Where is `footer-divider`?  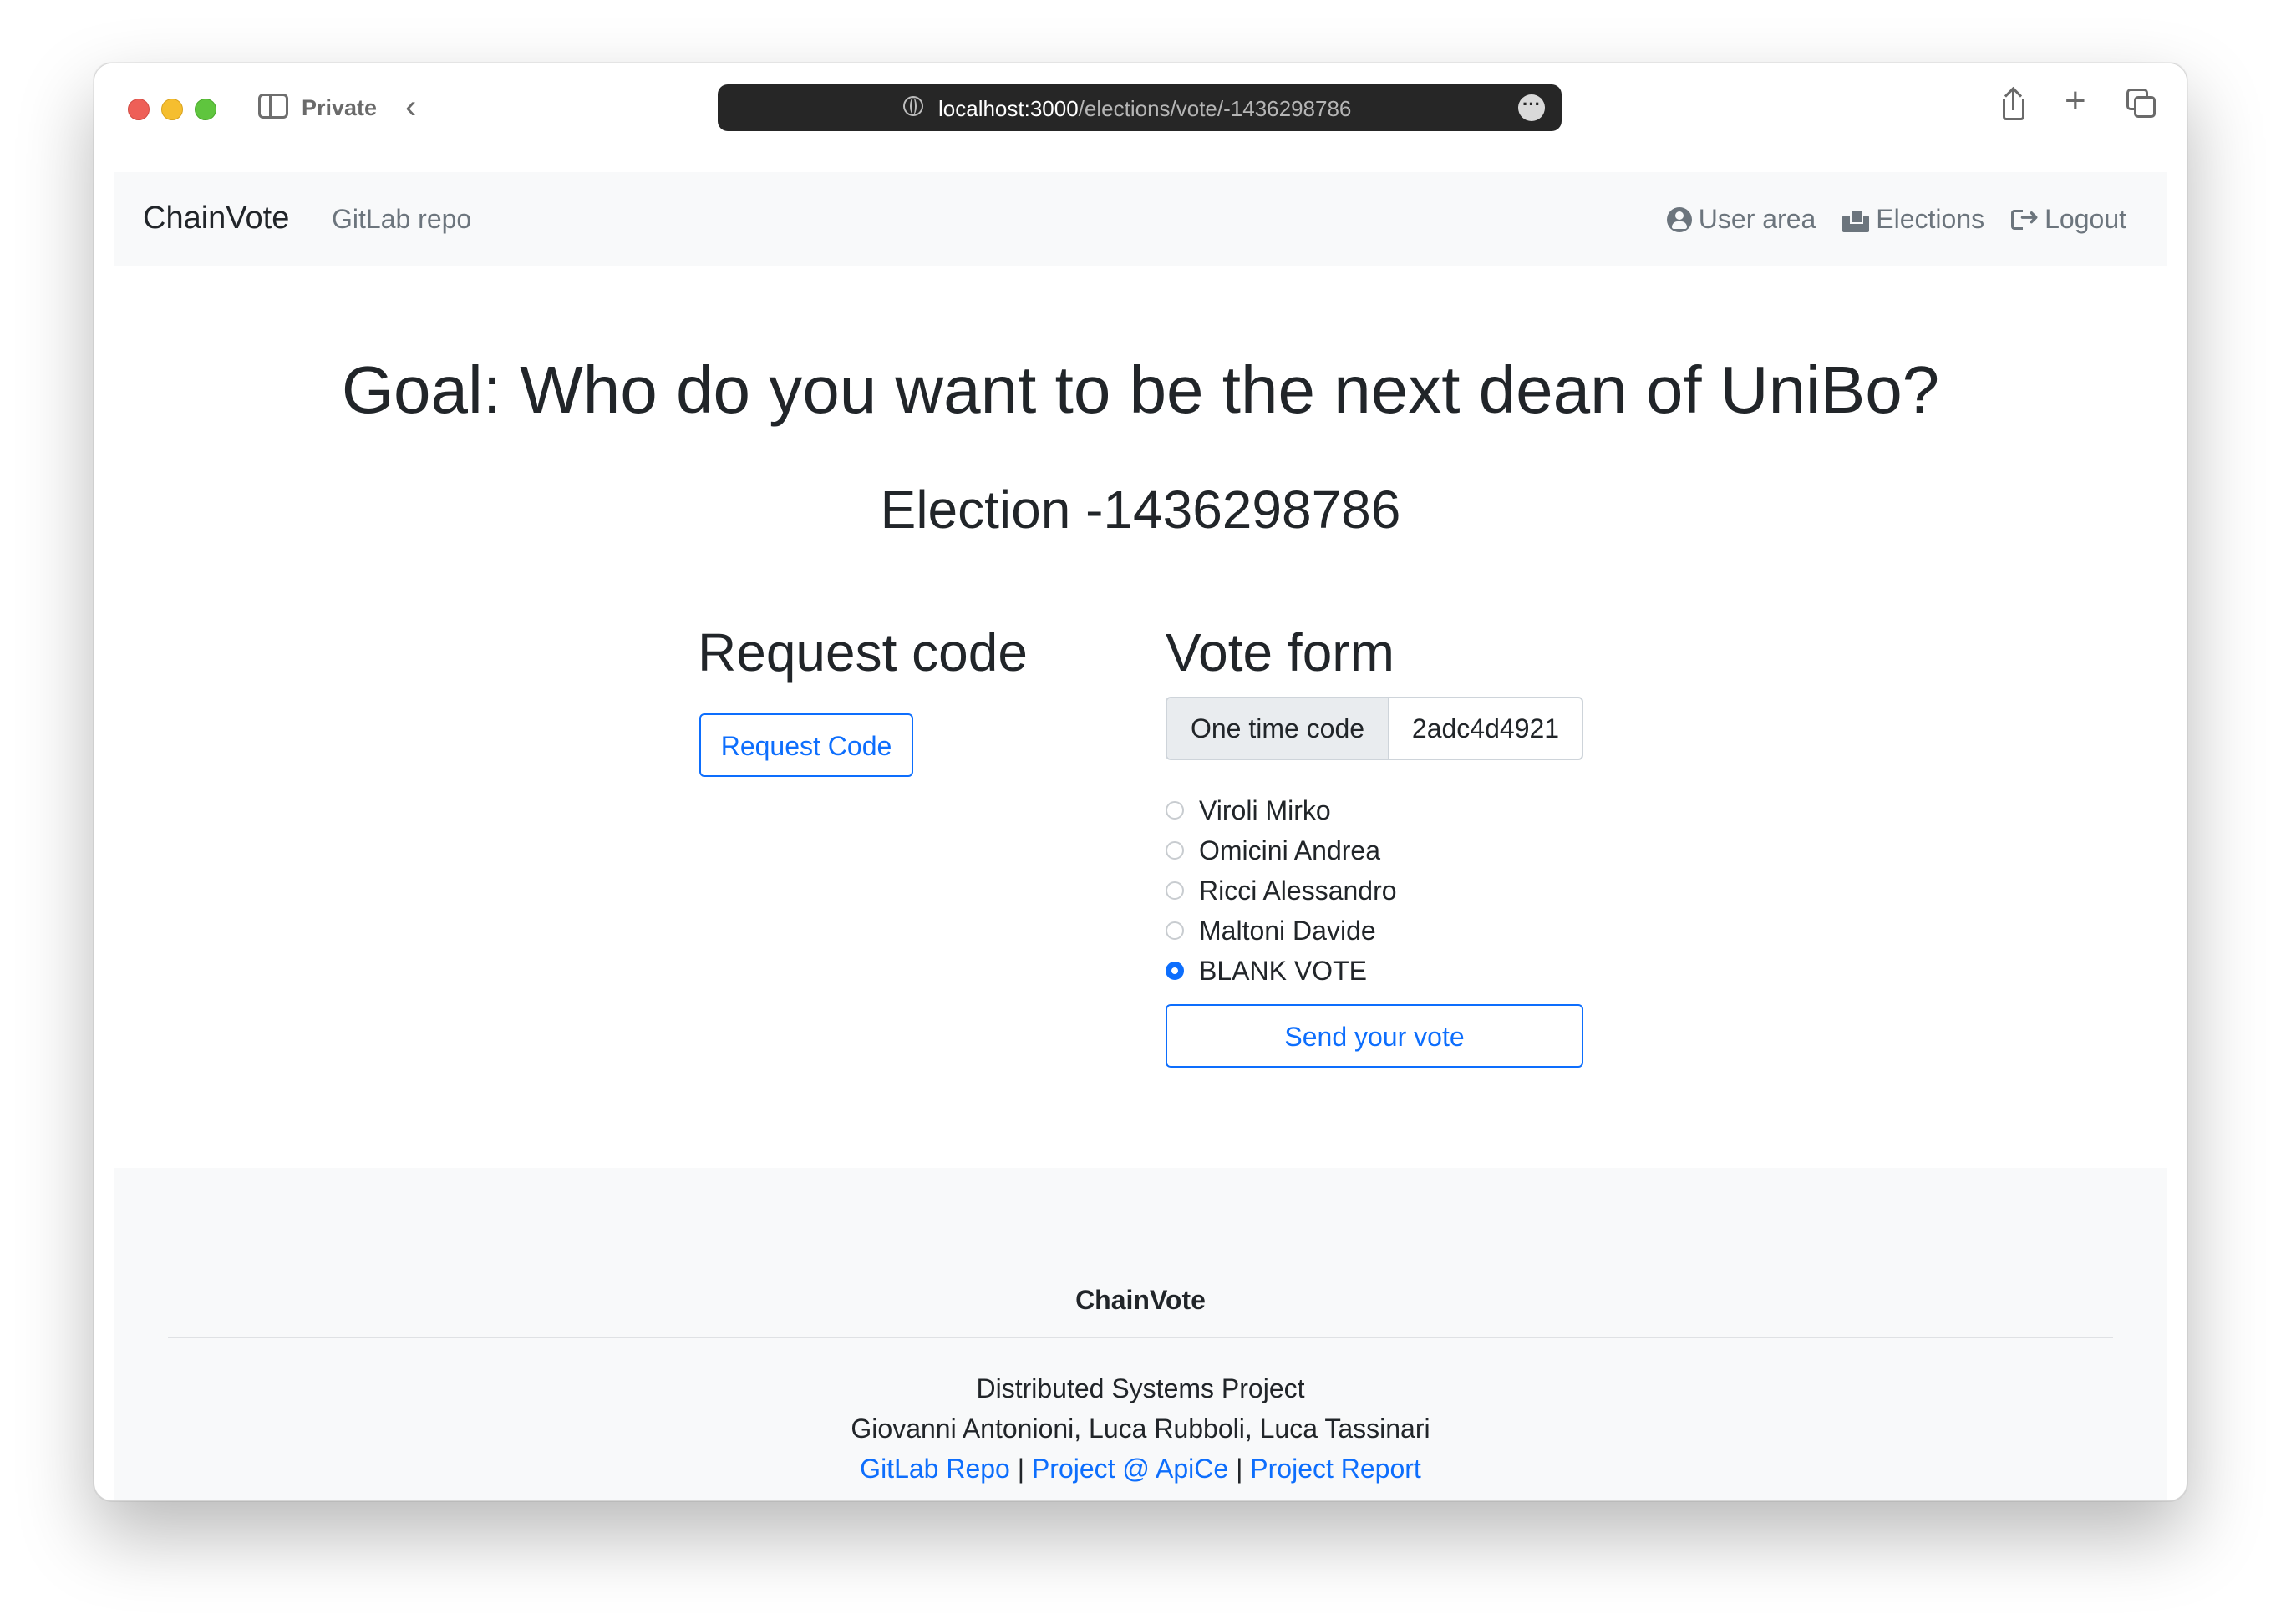
footer-divider is located at coordinates (1140, 1337).